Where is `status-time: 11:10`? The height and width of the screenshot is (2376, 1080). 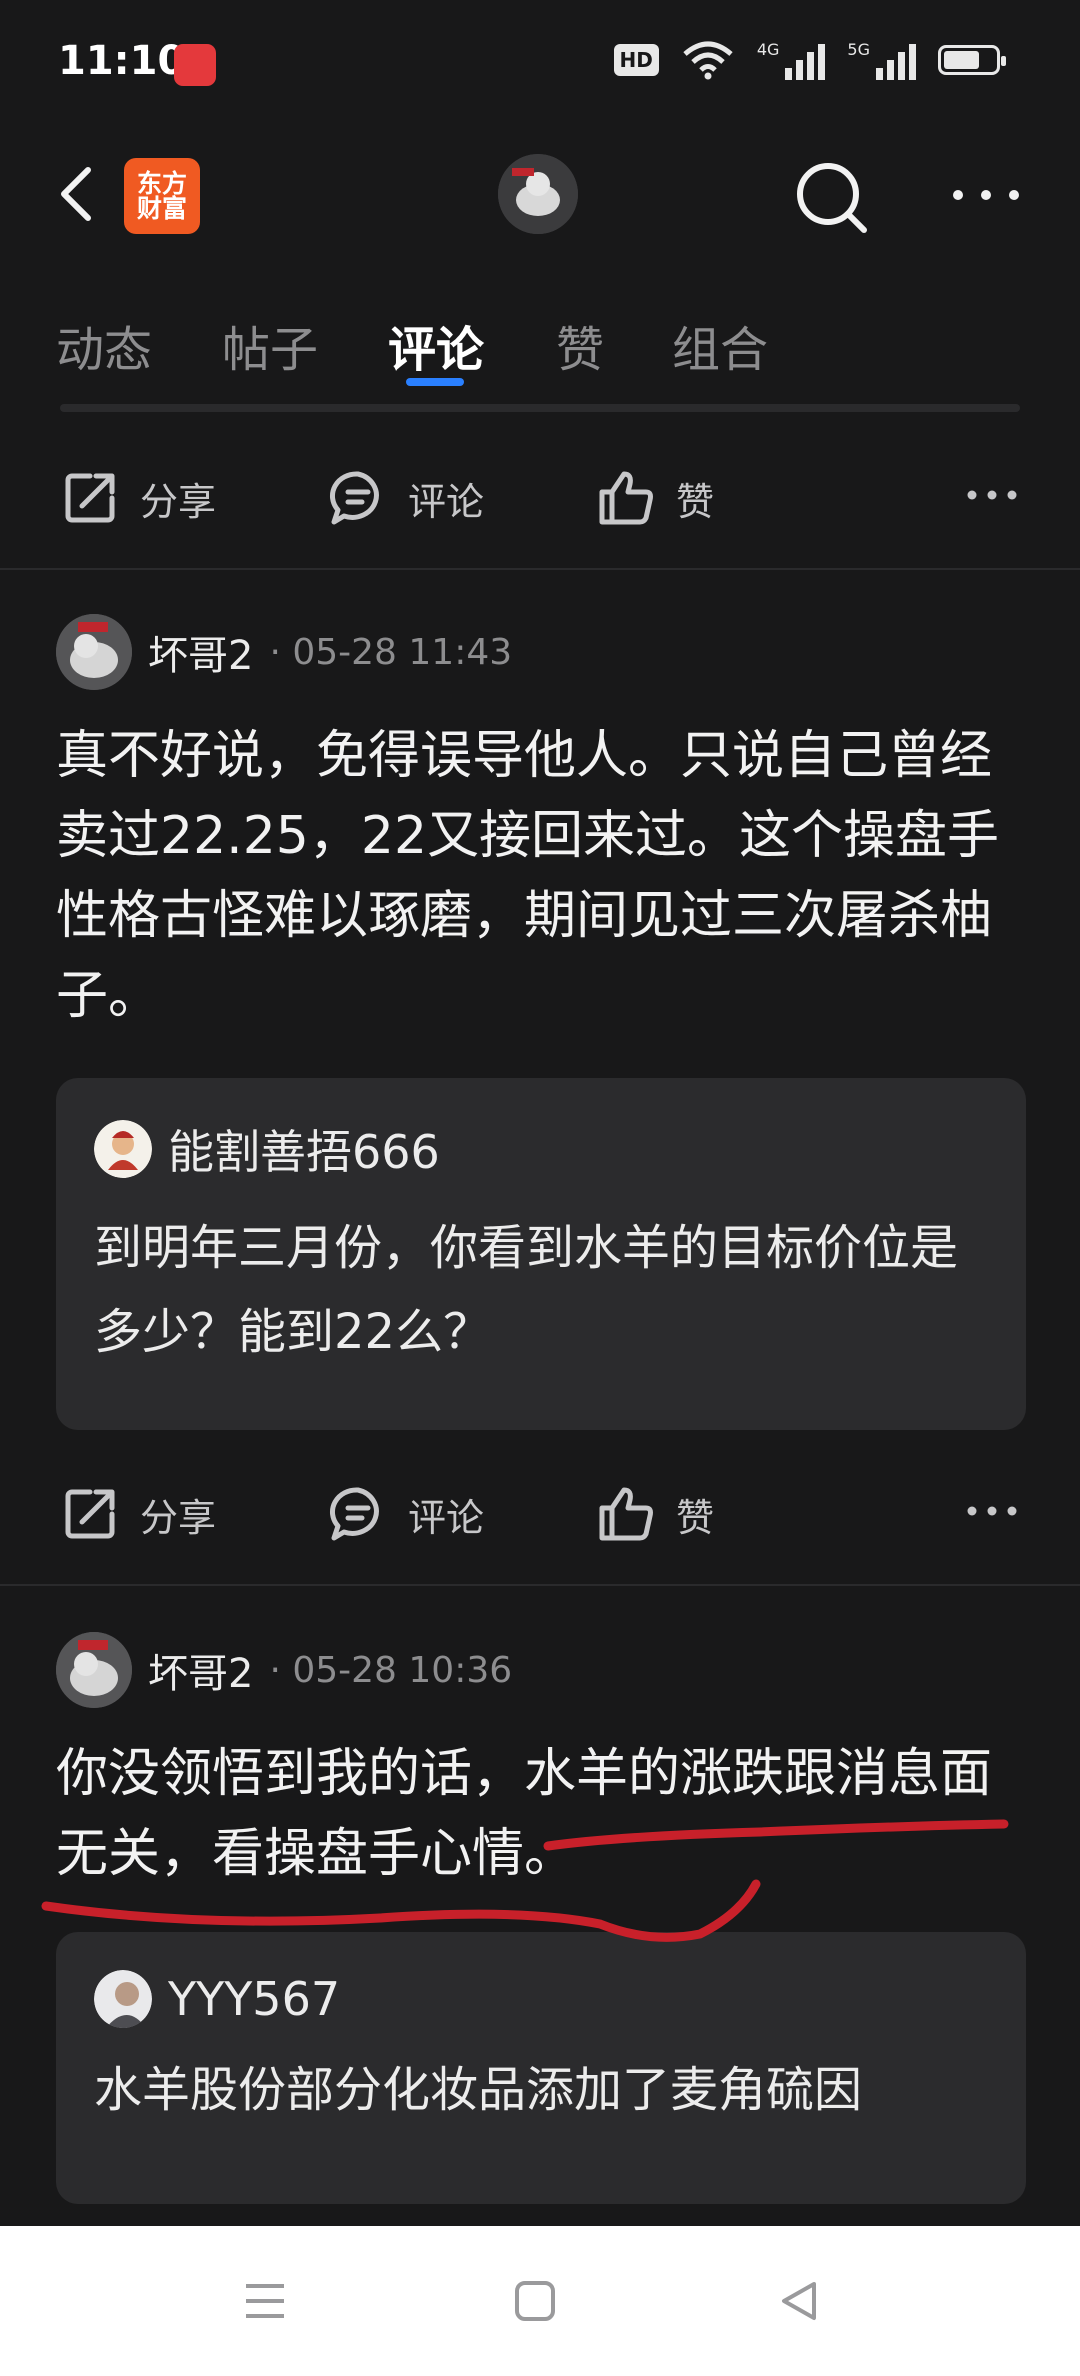 status-time: 11:10 is located at coordinates (122, 61).